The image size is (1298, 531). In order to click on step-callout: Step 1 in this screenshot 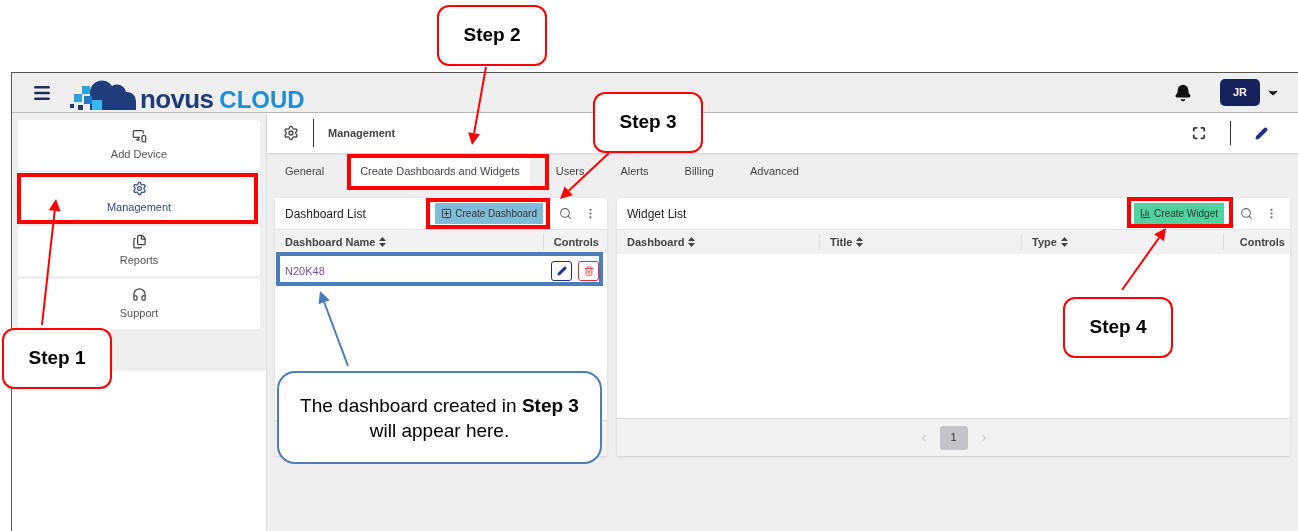, I will do `click(57, 358)`.